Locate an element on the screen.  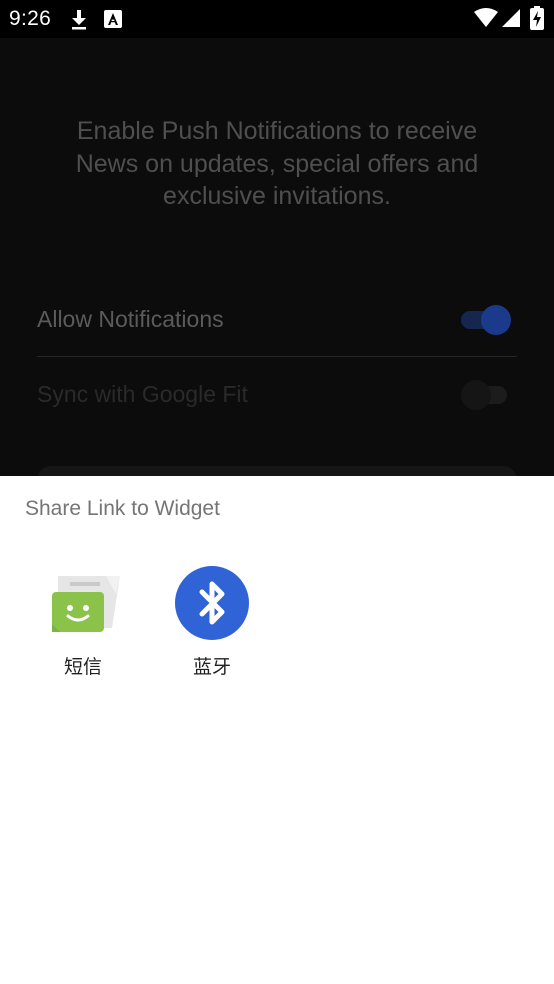
wifi-icon is located at coordinates (486, 20).